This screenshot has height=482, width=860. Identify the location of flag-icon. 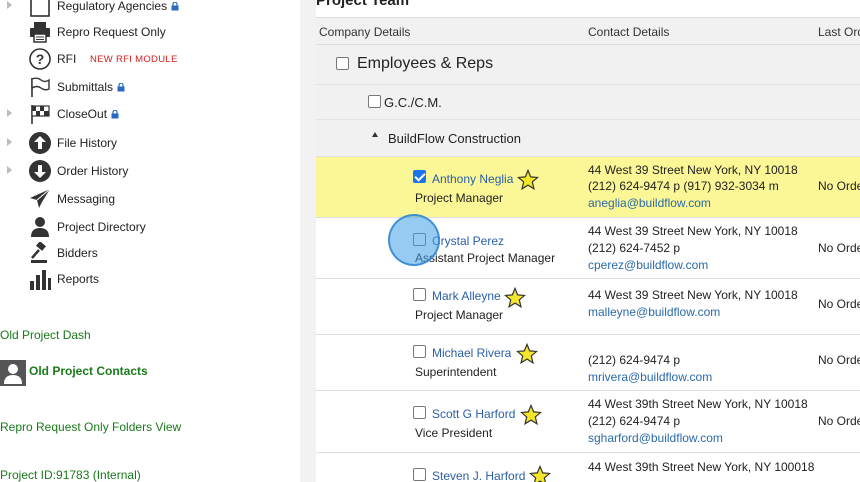
(40, 87).